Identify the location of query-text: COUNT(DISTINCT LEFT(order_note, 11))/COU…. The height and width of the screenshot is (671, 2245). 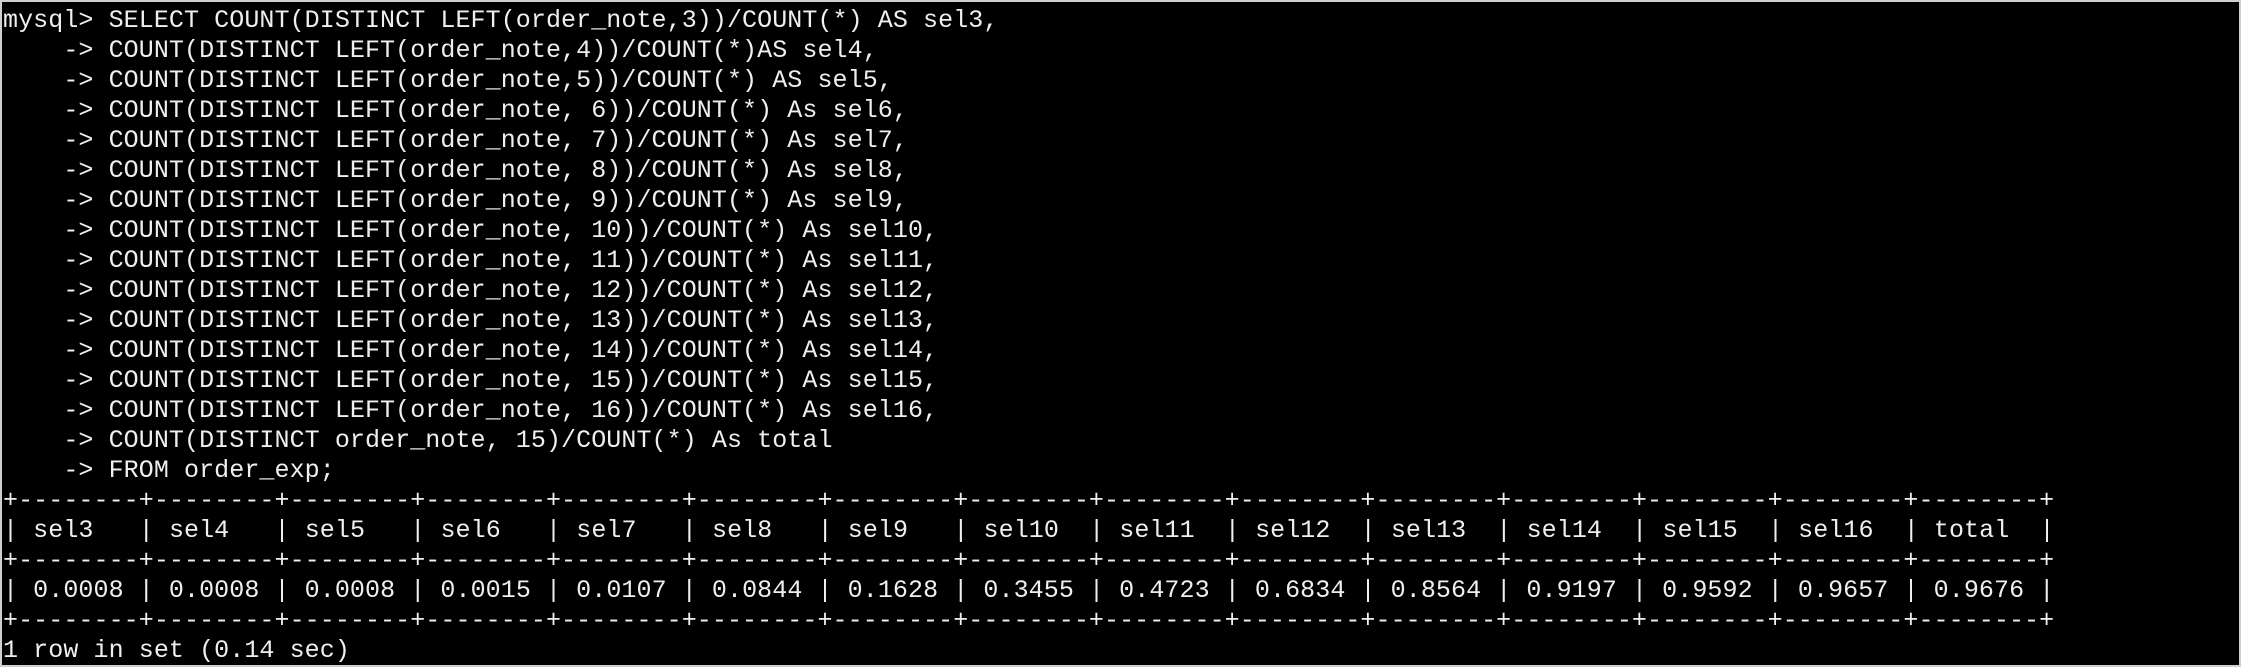
(523, 260).